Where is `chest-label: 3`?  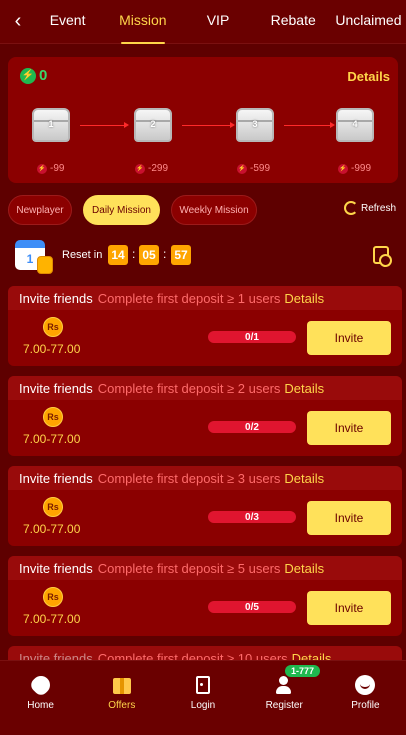 chest-label: 3 is located at coordinates (255, 124).